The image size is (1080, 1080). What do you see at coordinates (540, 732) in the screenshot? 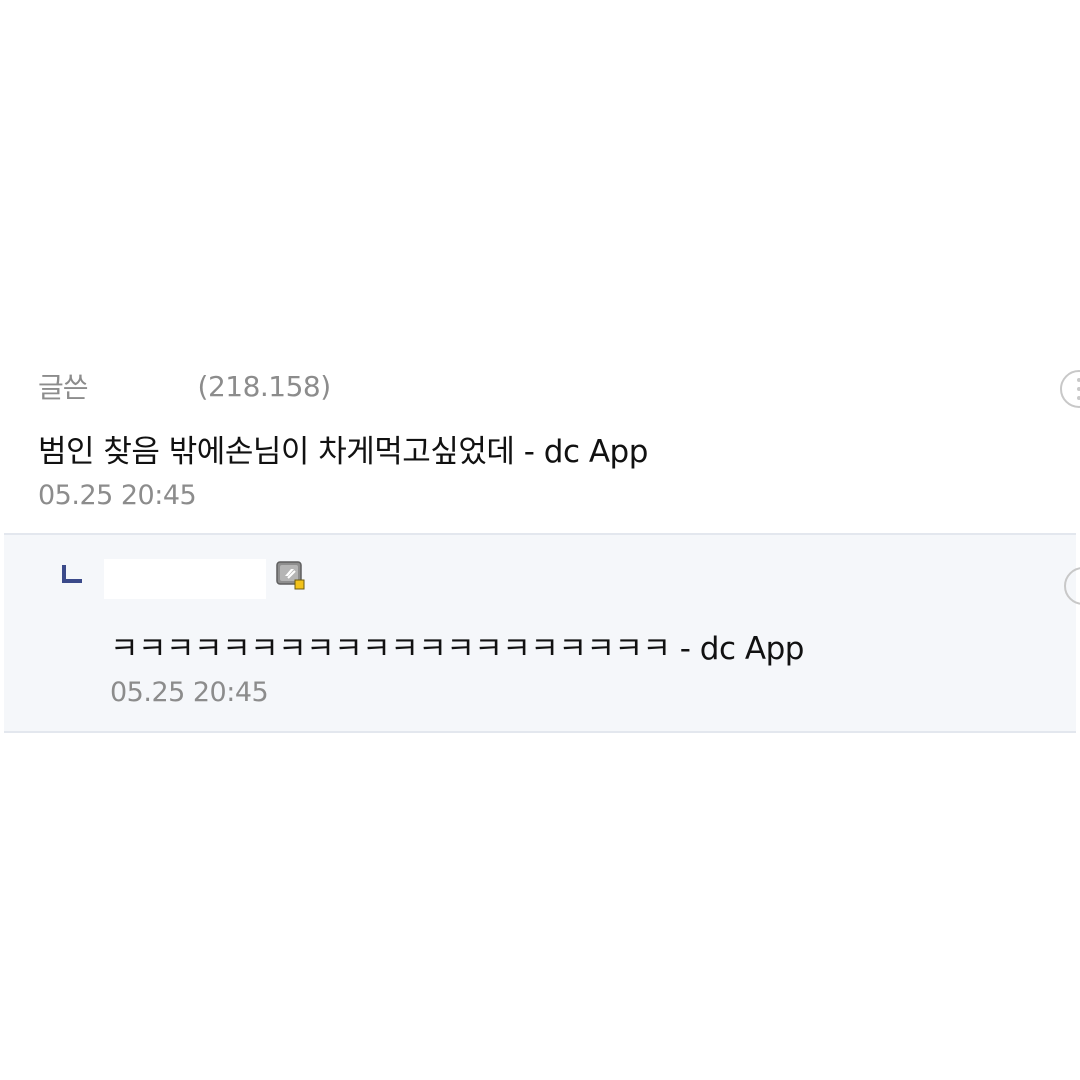
I see `divider` at bounding box center [540, 732].